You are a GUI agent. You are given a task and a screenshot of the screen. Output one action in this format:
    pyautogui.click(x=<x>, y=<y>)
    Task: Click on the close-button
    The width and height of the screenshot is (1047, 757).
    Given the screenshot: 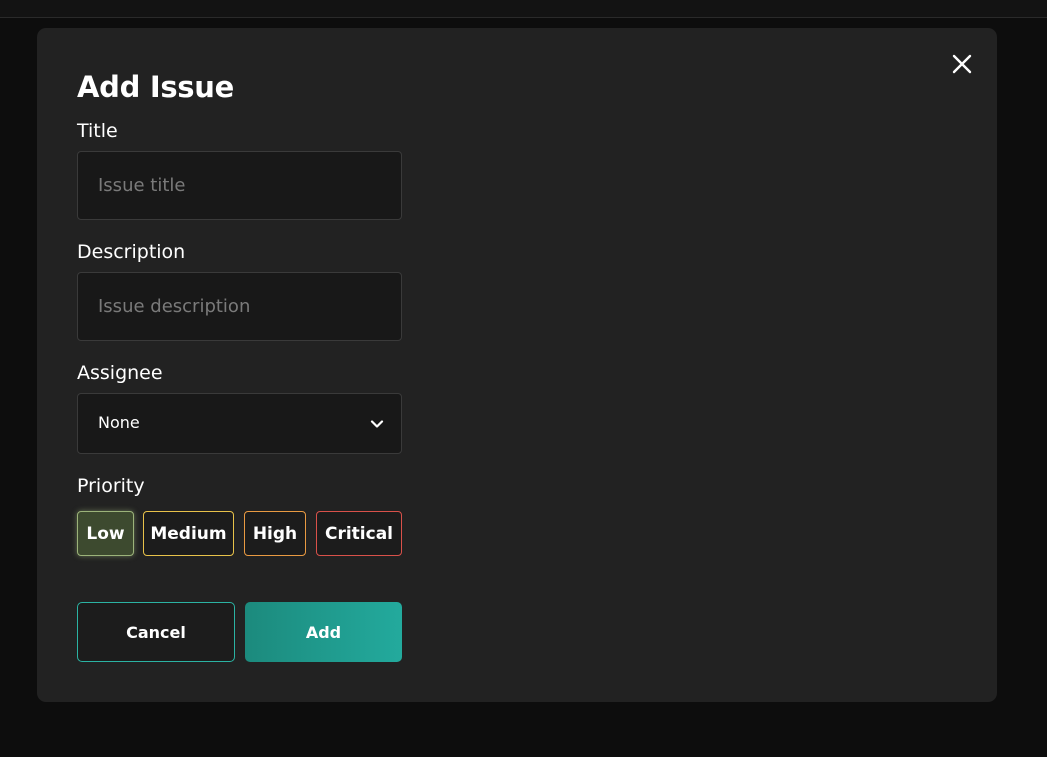 What is the action you would take?
    pyautogui.click(x=962, y=64)
    